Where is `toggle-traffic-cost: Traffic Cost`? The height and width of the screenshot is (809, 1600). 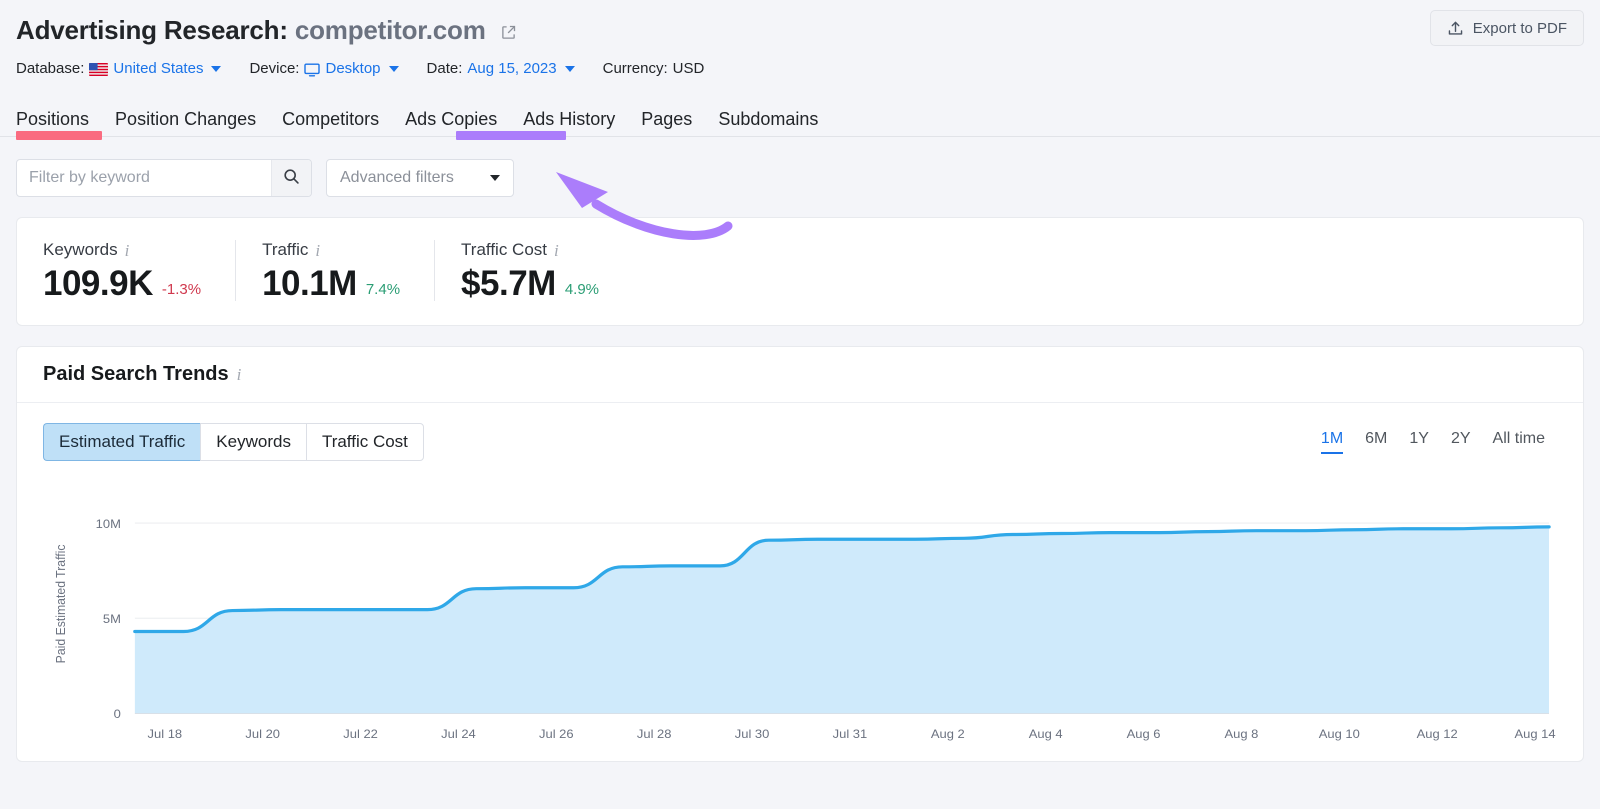
toggle-traffic-cost: Traffic Cost is located at coordinates (364, 442).